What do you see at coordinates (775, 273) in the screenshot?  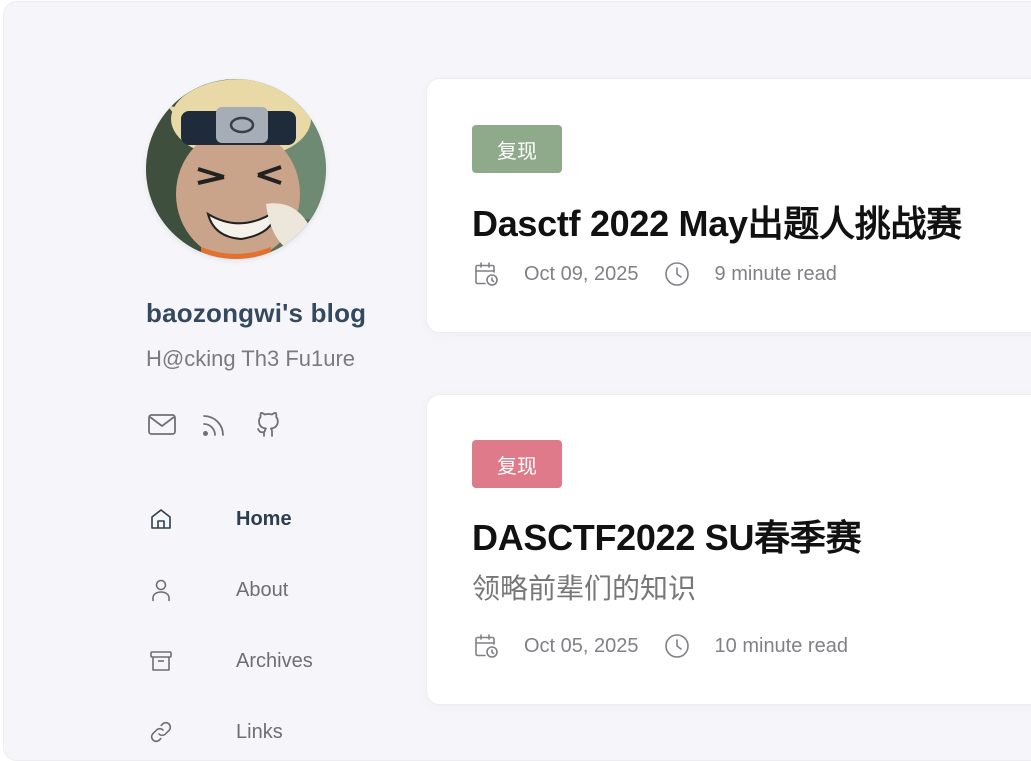 I see `post-read-time: 9 minute read` at bounding box center [775, 273].